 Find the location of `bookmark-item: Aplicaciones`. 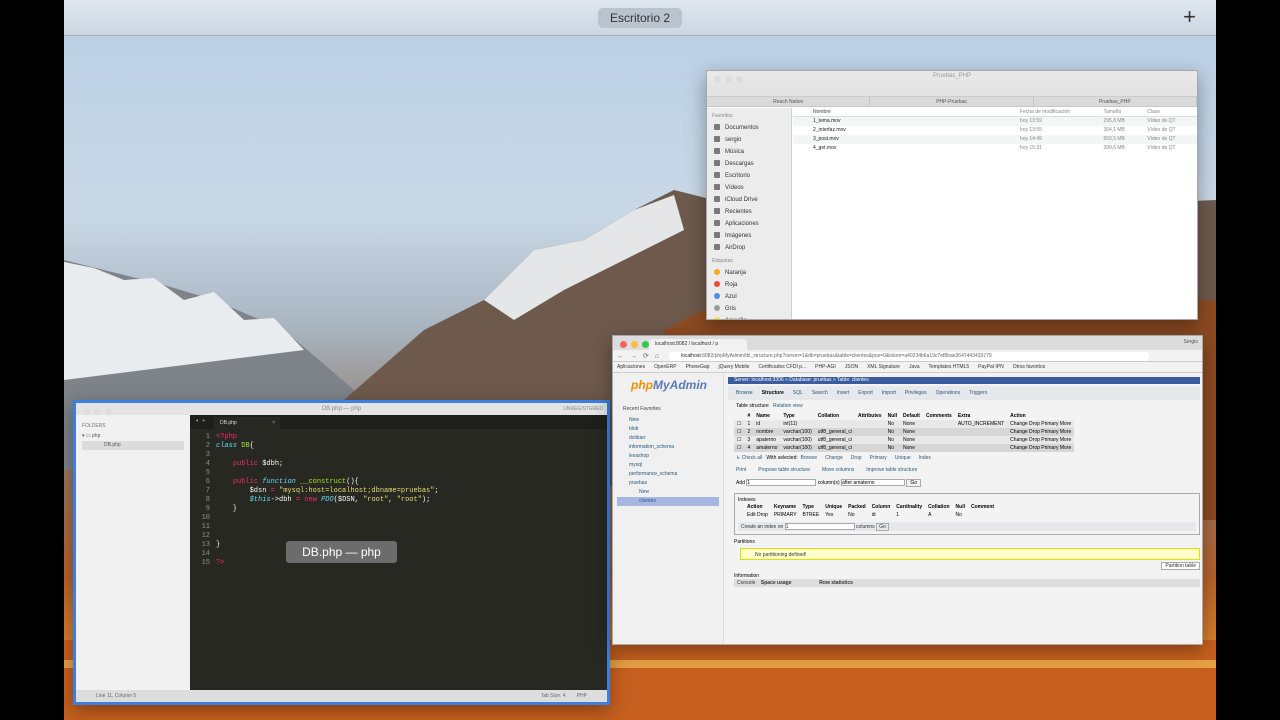

bookmark-item: Aplicaciones is located at coordinates (631, 367).